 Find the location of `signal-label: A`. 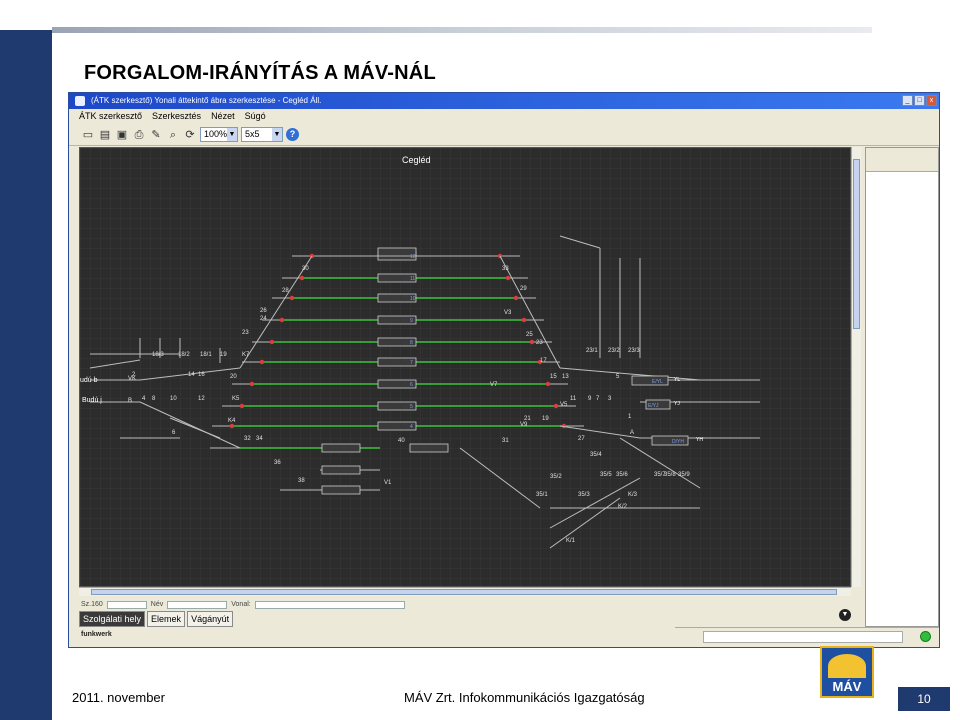

signal-label: A is located at coordinates (632, 433).